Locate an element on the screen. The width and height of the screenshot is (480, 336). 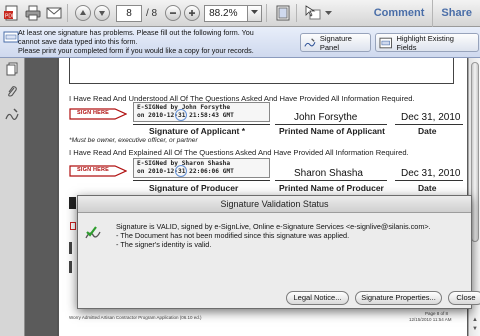
plus-icon is located at coordinates (192, 13).